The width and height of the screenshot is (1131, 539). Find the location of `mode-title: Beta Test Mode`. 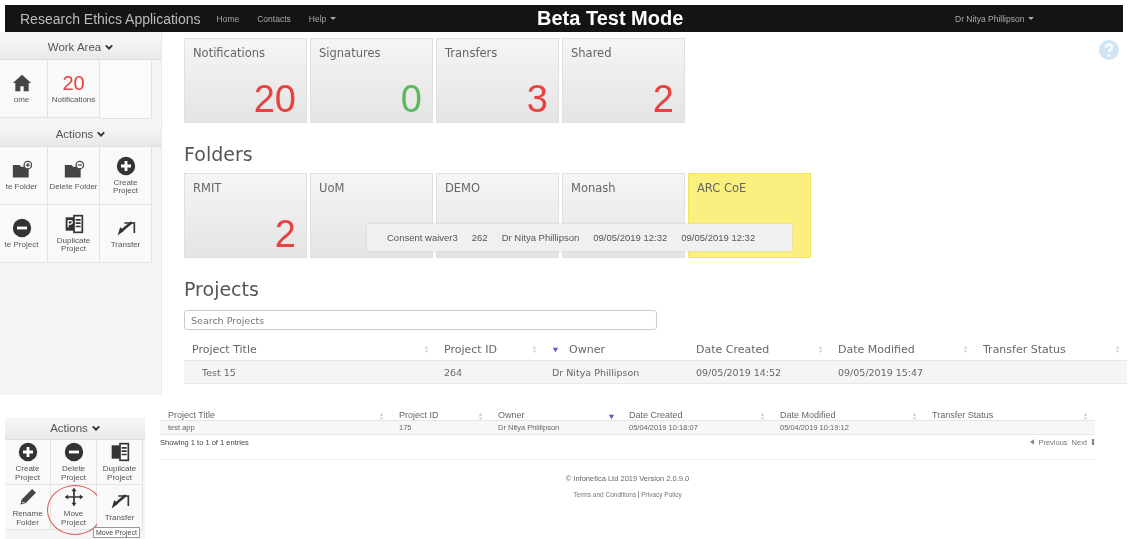

mode-title: Beta Test Mode is located at coordinates (610, 18).